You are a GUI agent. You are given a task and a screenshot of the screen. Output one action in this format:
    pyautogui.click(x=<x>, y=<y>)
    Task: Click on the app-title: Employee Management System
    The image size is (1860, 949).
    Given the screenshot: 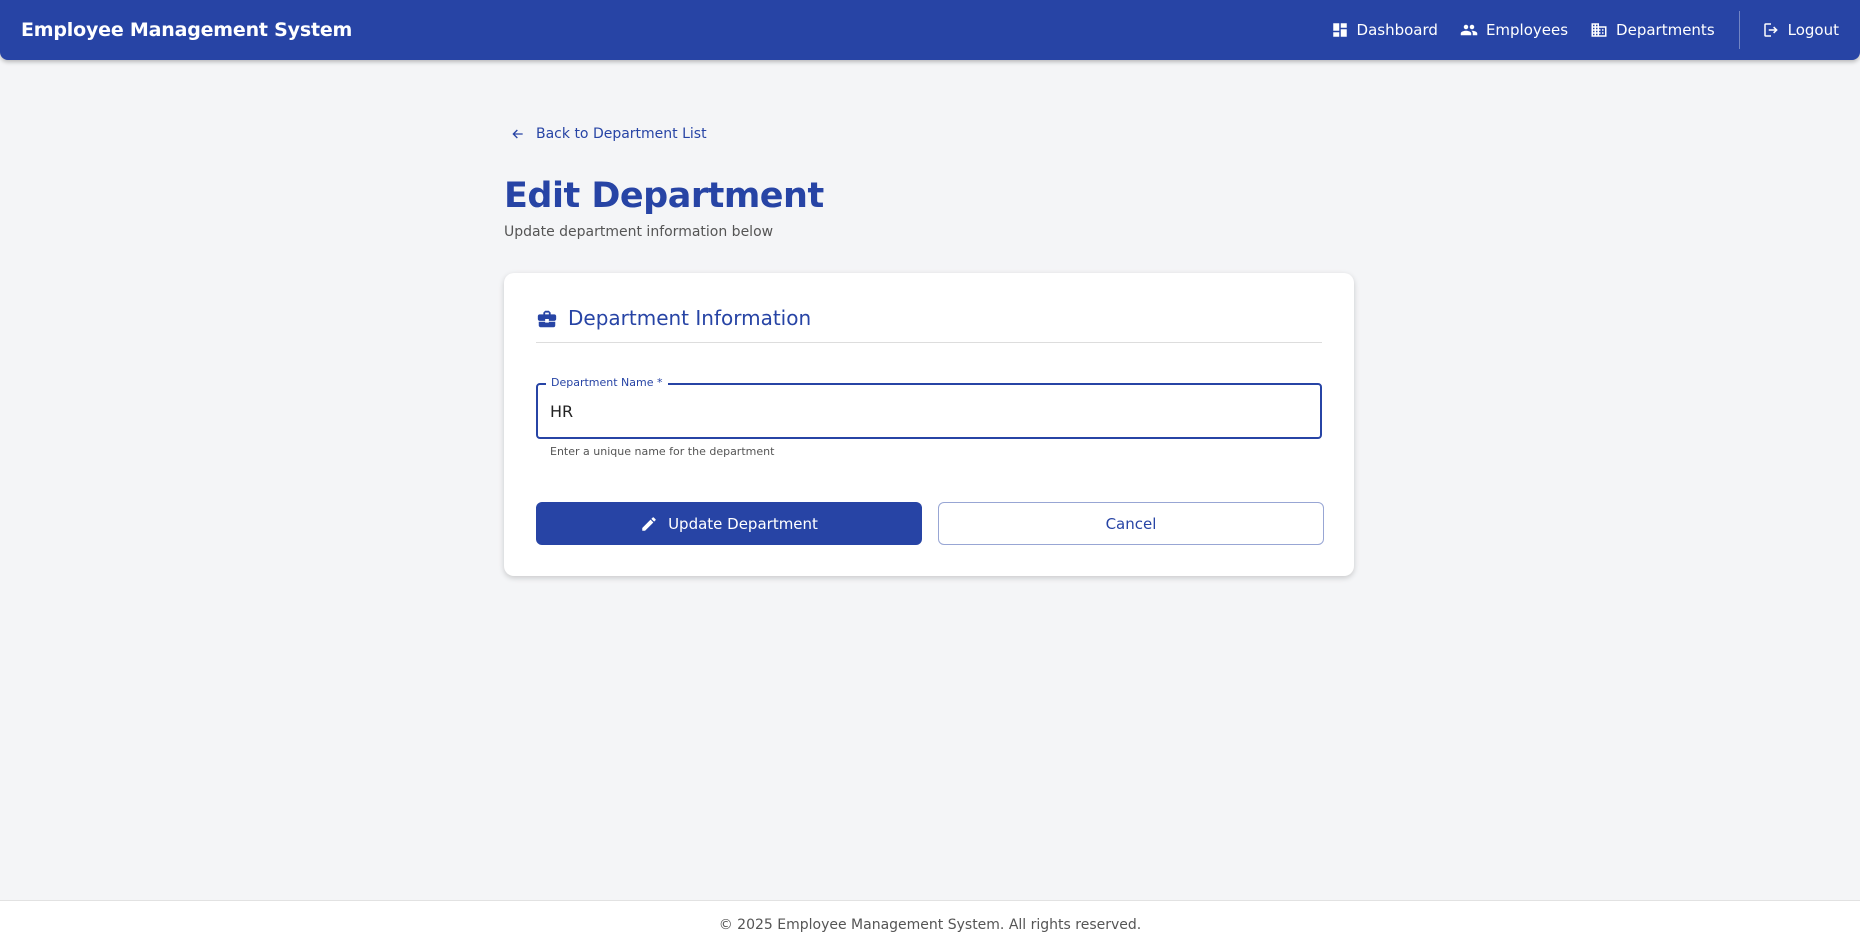 What is the action you would take?
    pyautogui.click(x=187, y=30)
    